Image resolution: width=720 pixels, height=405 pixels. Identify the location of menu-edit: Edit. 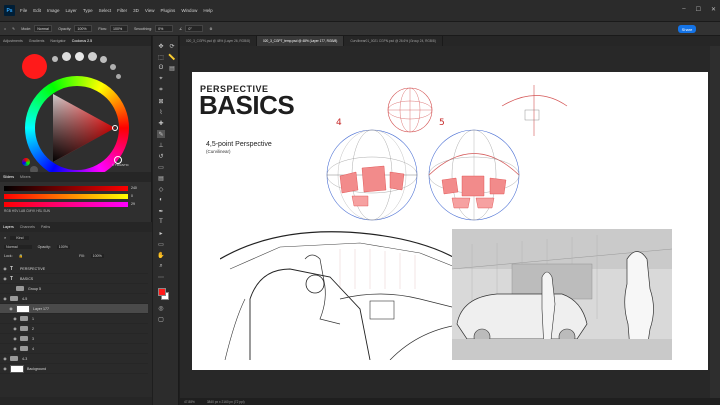
(37, 10).